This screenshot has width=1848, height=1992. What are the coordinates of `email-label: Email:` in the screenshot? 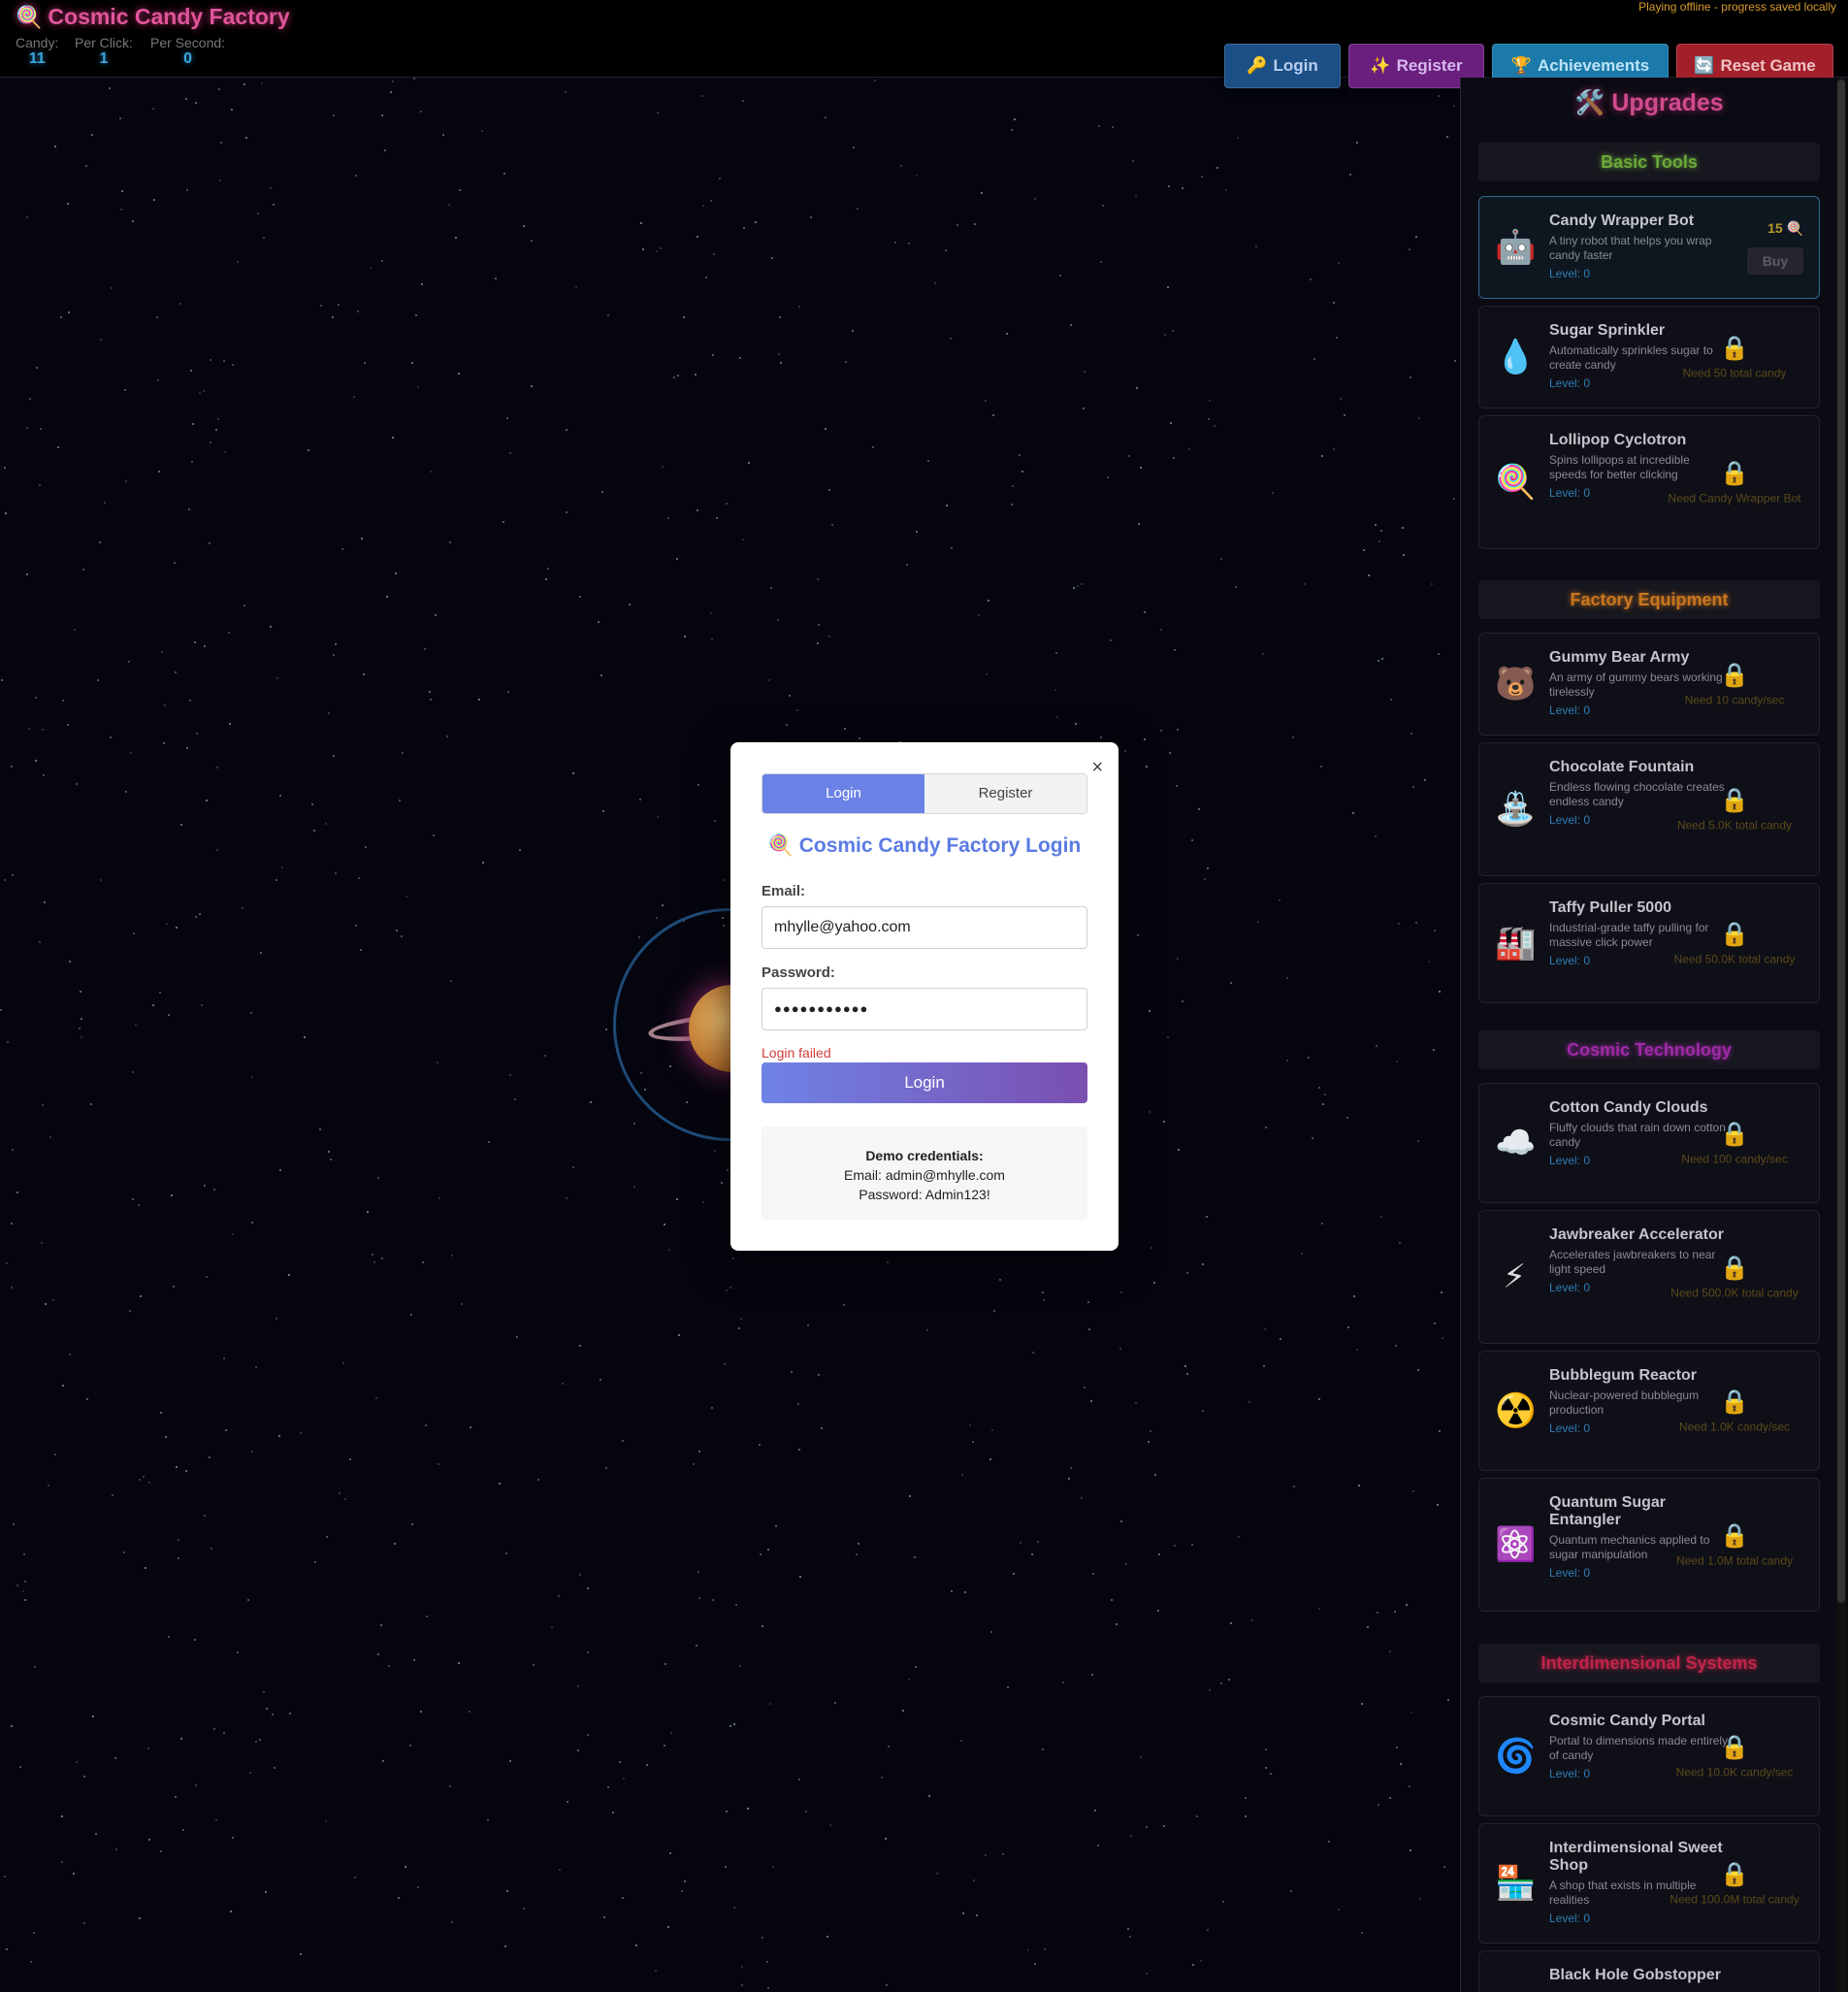 It's located at (784, 891).